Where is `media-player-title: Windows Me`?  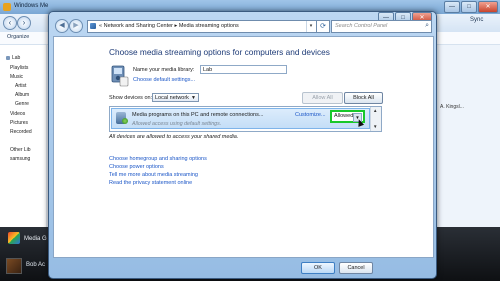 media-player-title: Windows Me is located at coordinates (31, 6).